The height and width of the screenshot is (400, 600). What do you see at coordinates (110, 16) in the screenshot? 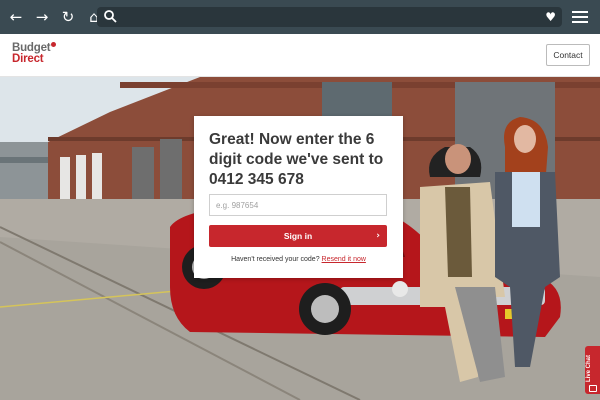
I see `search-icon` at bounding box center [110, 16].